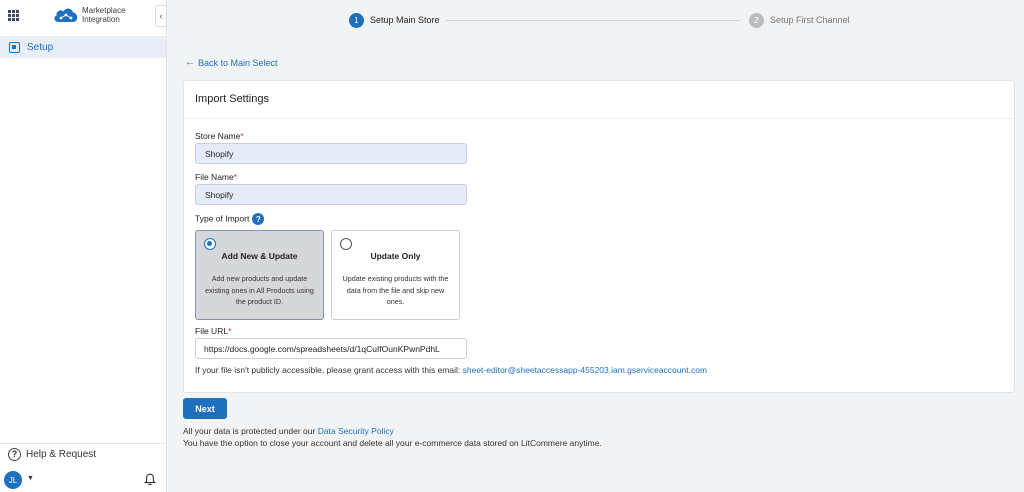  I want to click on back-to-main-select-link: ← Back to Main Select, so click(231, 62).